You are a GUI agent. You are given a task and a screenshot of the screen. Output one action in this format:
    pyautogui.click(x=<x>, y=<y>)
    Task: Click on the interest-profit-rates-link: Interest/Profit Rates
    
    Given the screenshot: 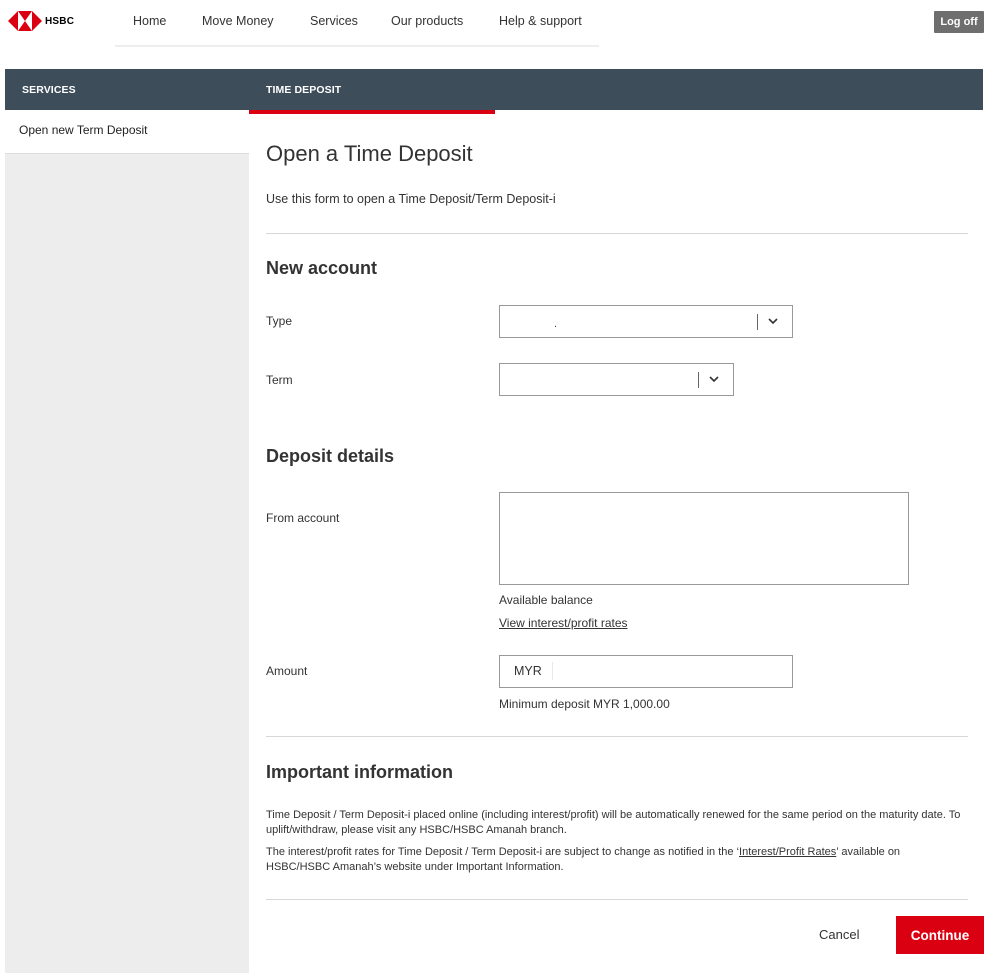 What is the action you would take?
    pyautogui.click(x=787, y=852)
    